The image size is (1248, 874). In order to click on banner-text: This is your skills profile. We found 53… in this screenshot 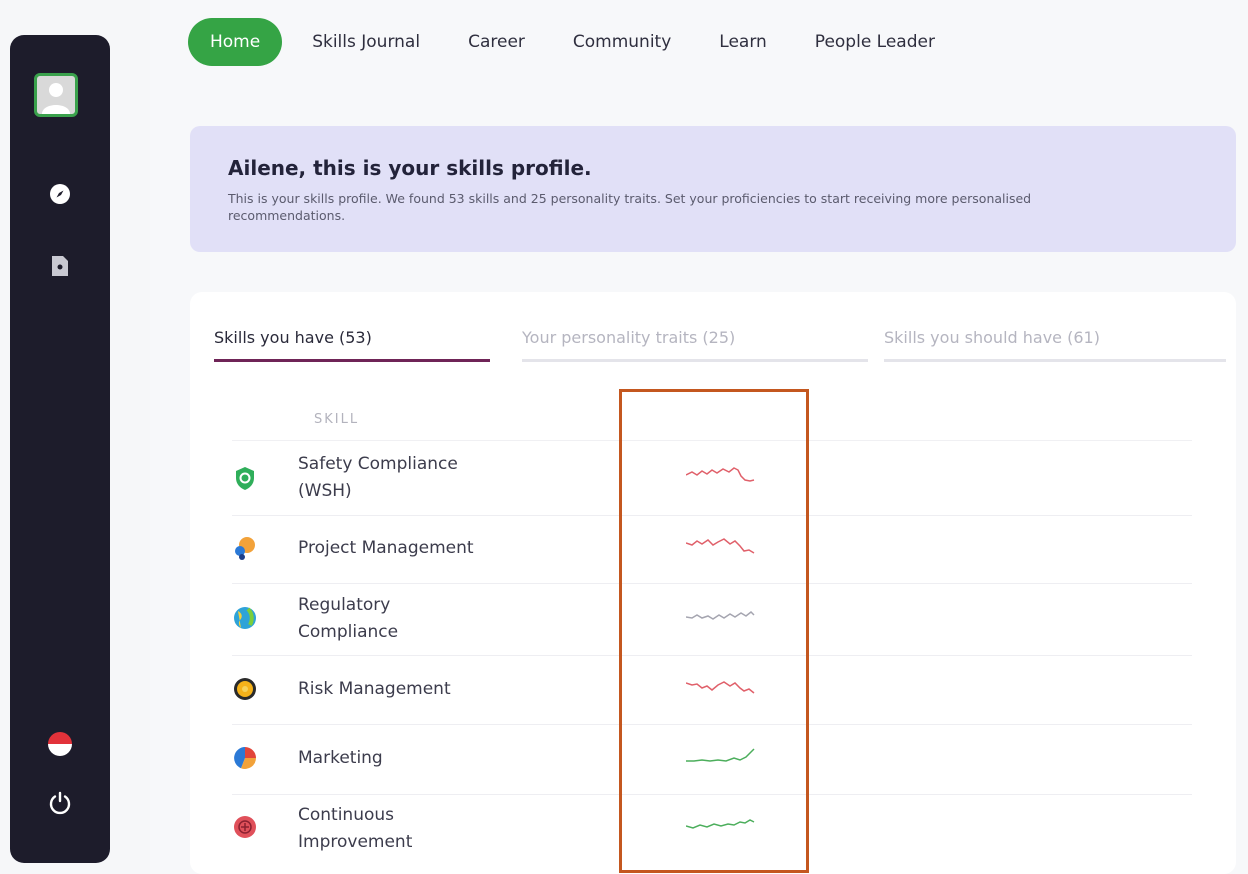, I will do `click(630, 207)`.